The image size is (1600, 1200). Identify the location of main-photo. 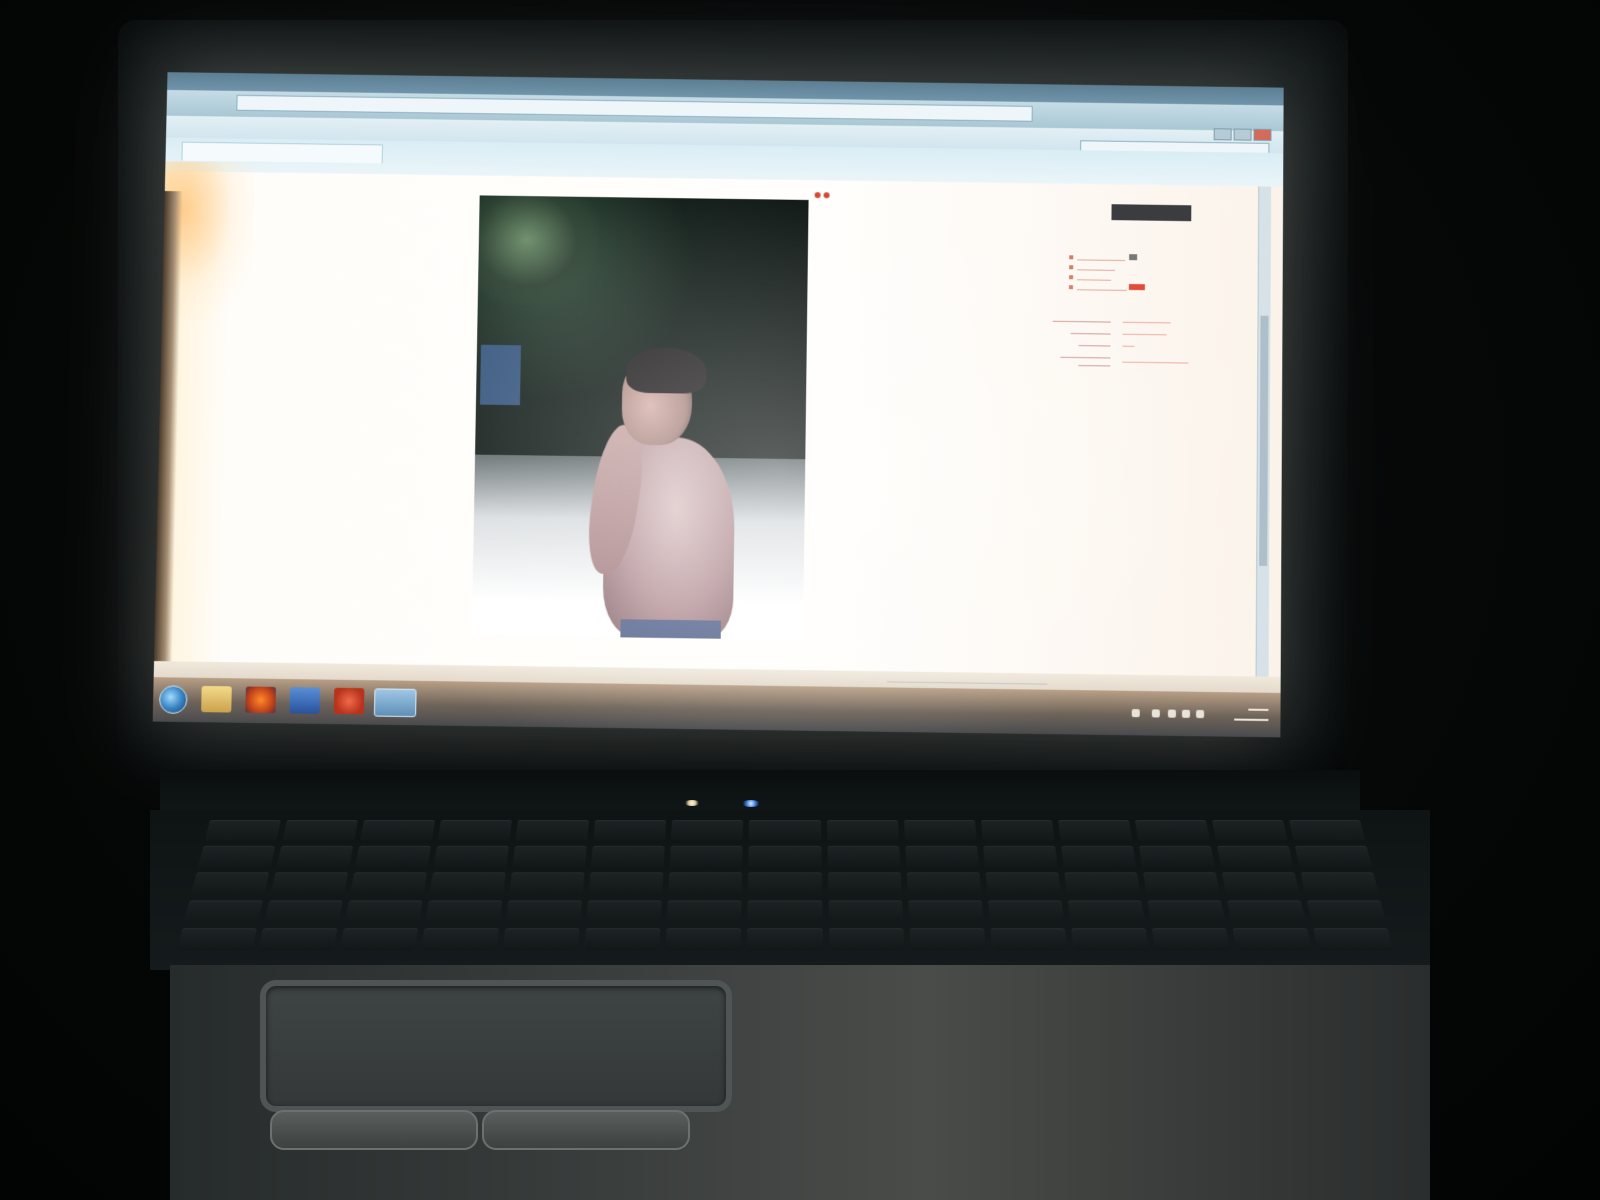
(640, 417).